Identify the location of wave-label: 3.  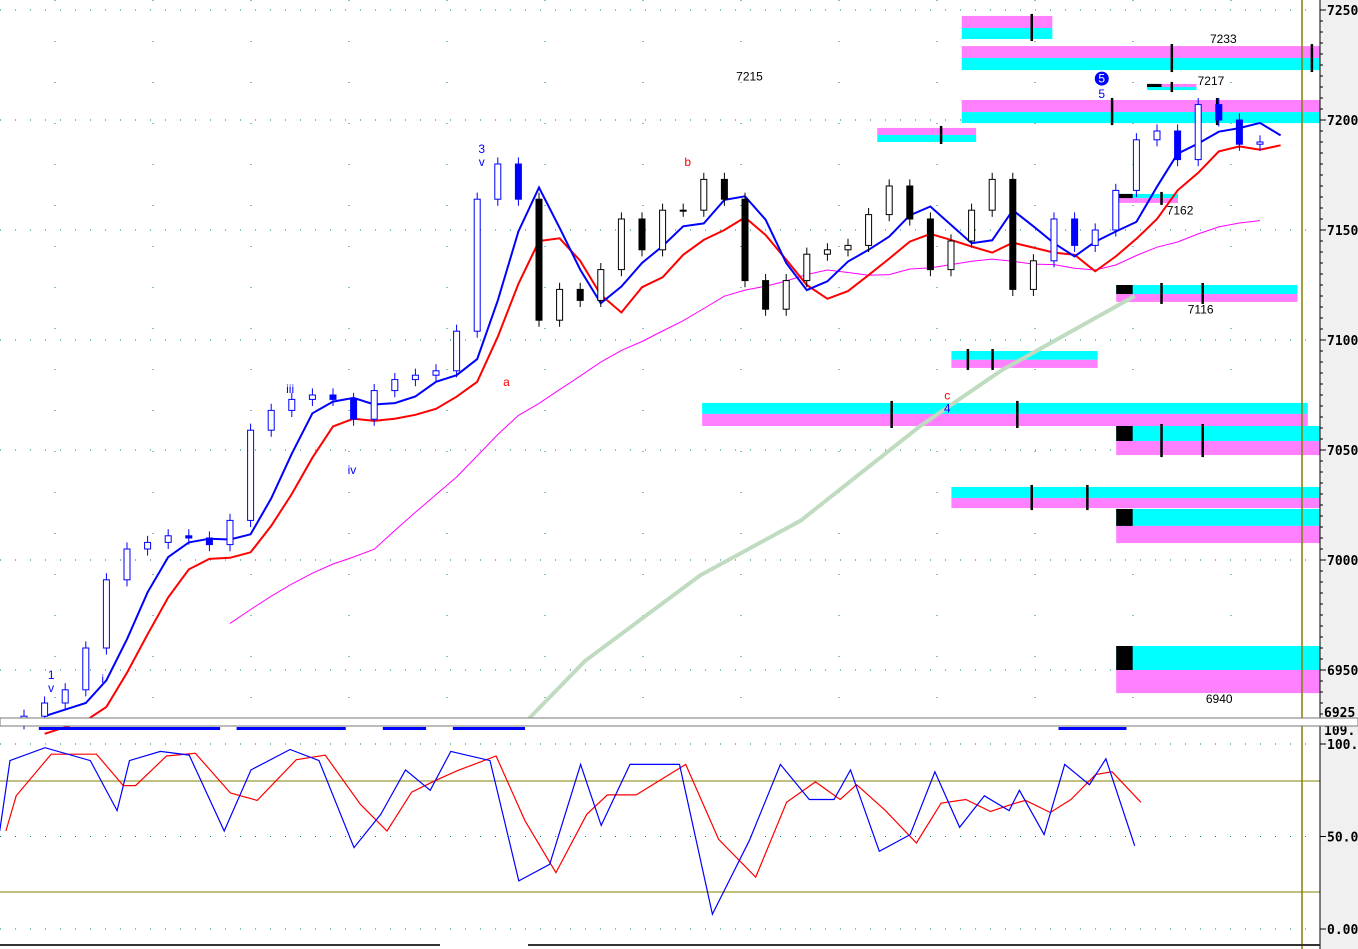
(481, 149).